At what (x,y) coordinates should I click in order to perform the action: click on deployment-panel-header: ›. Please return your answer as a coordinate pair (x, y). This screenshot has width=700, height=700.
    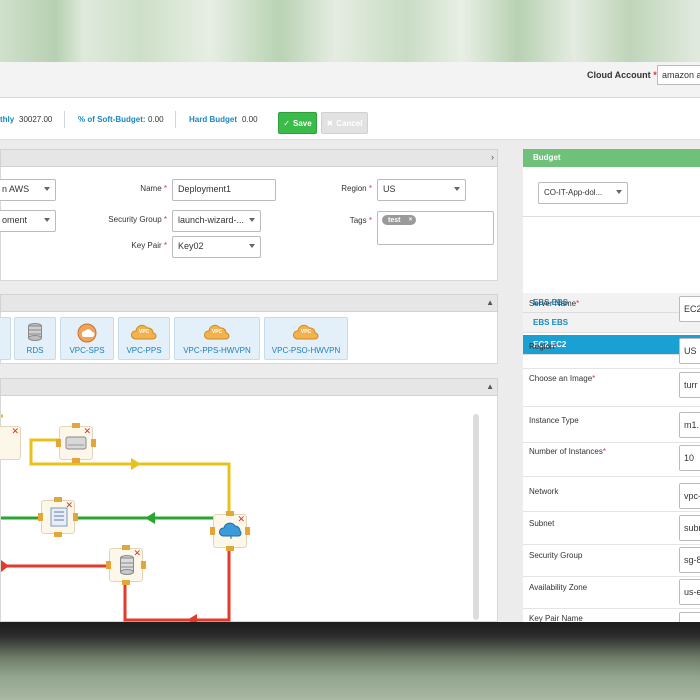
    Looking at the image, I should click on (249, 158).